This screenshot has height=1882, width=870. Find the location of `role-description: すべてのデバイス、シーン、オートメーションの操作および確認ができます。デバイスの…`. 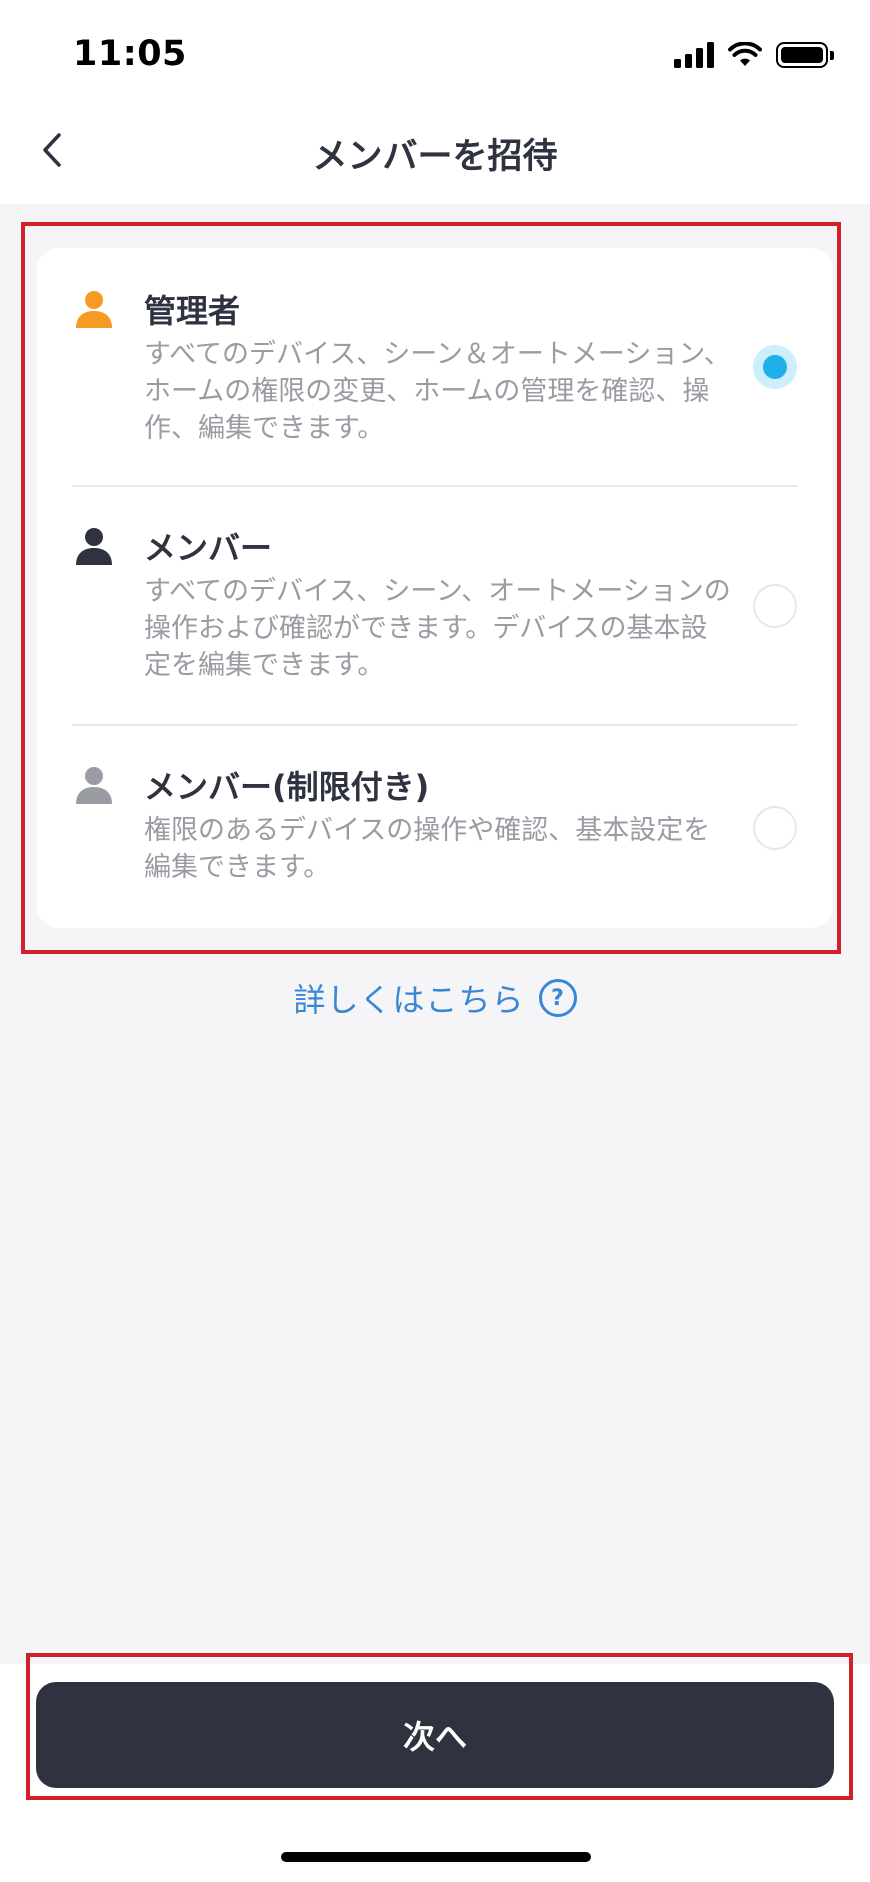

role-description: すべてのデバイス、シーン、オートメーションの操作および確認ができます。デバイスの… is located at coordinates (437, 628).